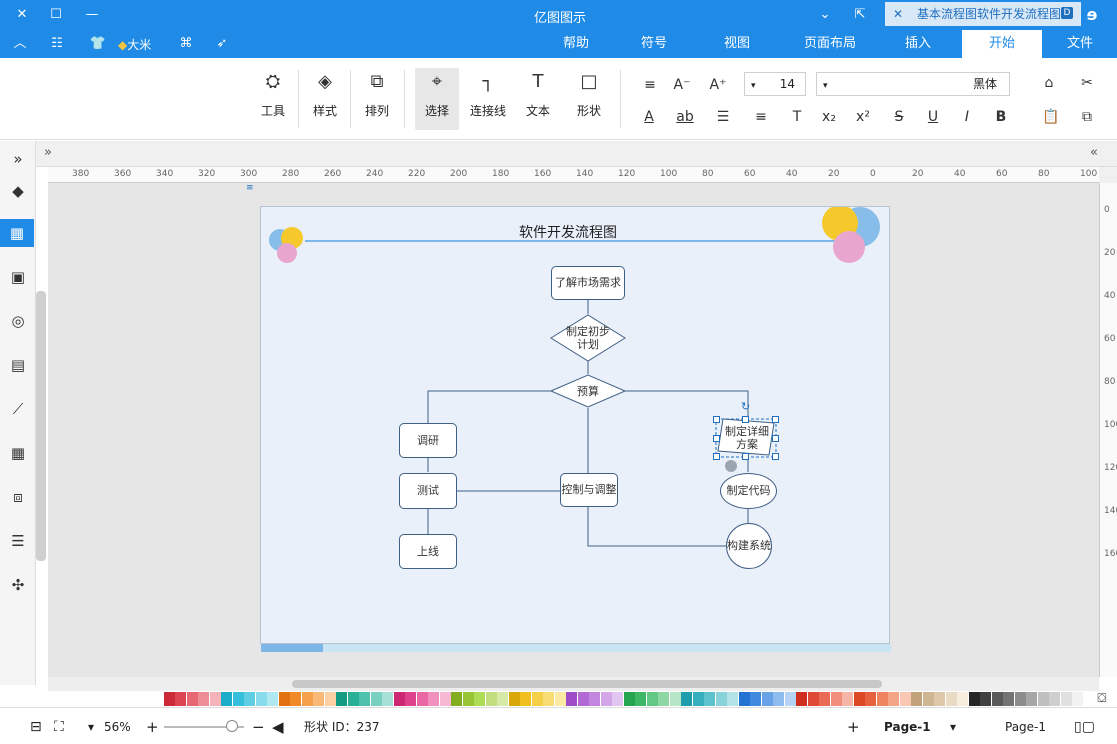  I want to click on connector-button: ┐ 连接线, so click(488, 99).